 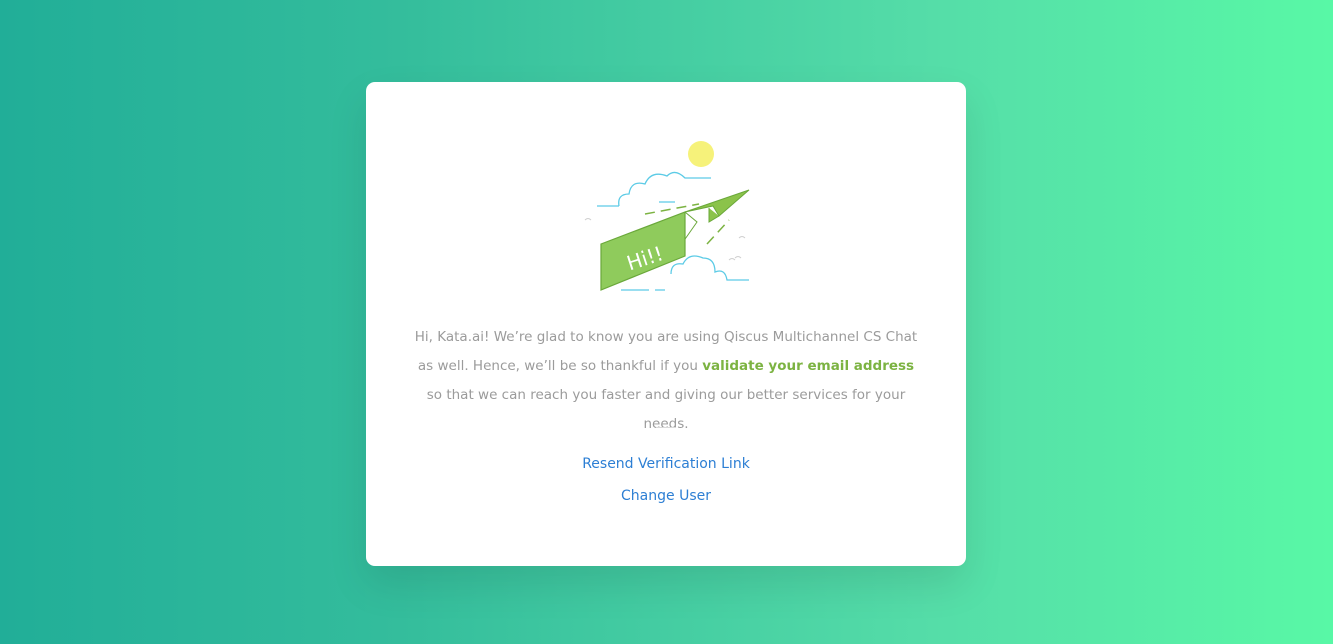 What do you see at coordinates (717, 203) in the screenshot?
I see `paper-plane-icon` at bounding box center [717, 203].